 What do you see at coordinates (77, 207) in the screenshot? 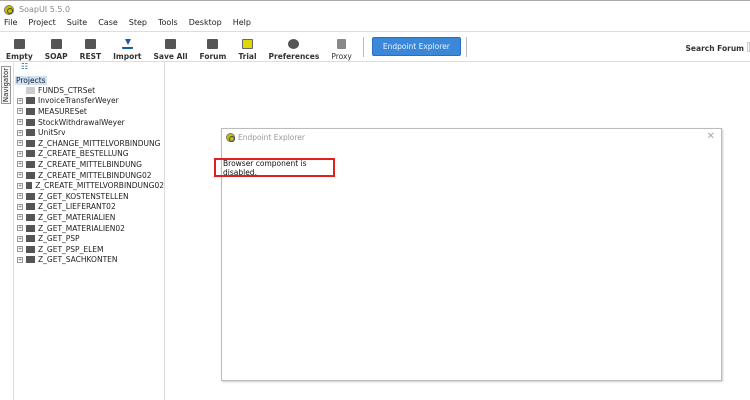
I see `tree-item-label: Z_GET_LIEFERANT02` at bounding box center [77, 207].